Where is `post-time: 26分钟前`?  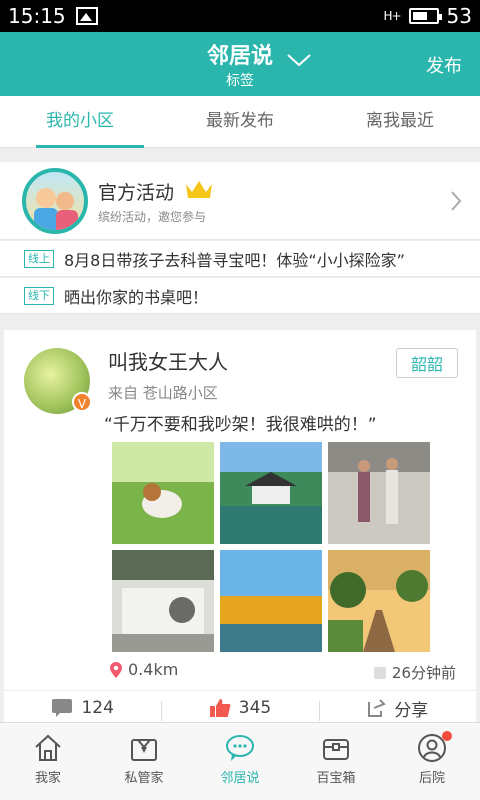
post-time: 26分钟前 is located at coordinates (414, 672).